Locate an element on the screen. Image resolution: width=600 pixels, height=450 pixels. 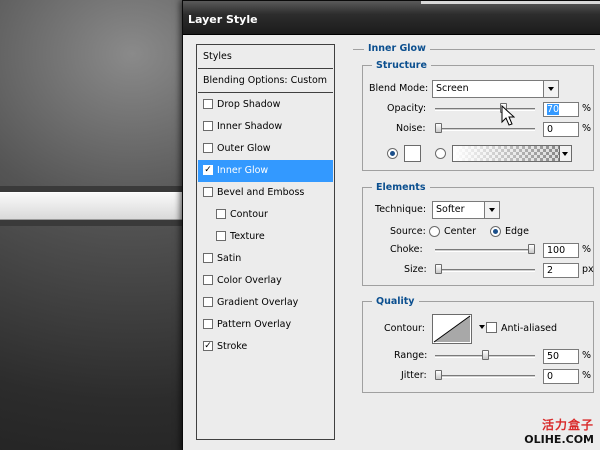
style-item-inner-glow: ✓ Inner Glow is located at coordinates (265, 171).